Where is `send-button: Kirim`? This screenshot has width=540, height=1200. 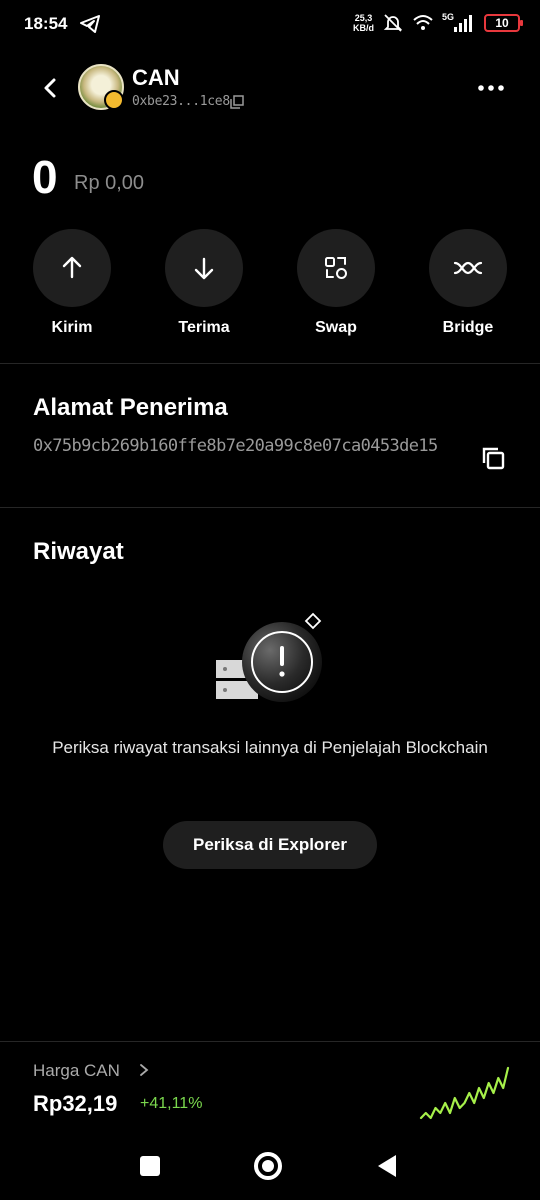 send-button: Kirim is located at coordinates (72, 283).